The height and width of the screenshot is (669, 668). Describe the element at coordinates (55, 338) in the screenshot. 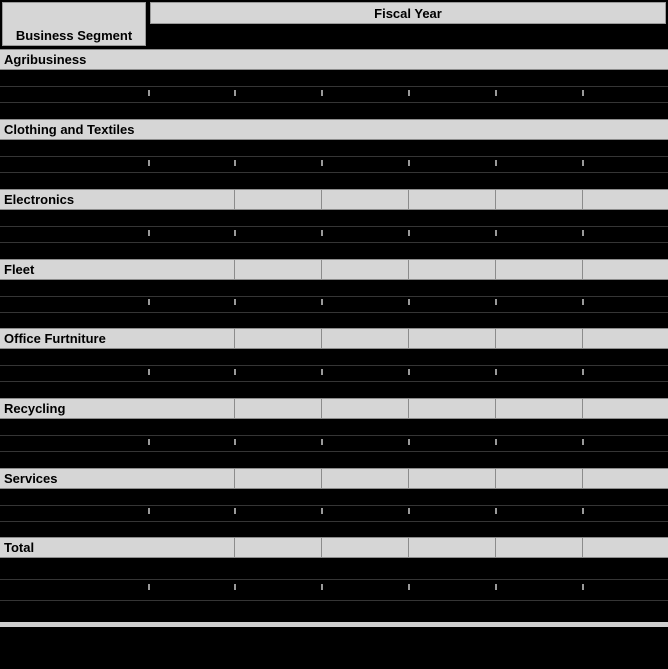

I see `segment-title: Office Furtniture` at that location.